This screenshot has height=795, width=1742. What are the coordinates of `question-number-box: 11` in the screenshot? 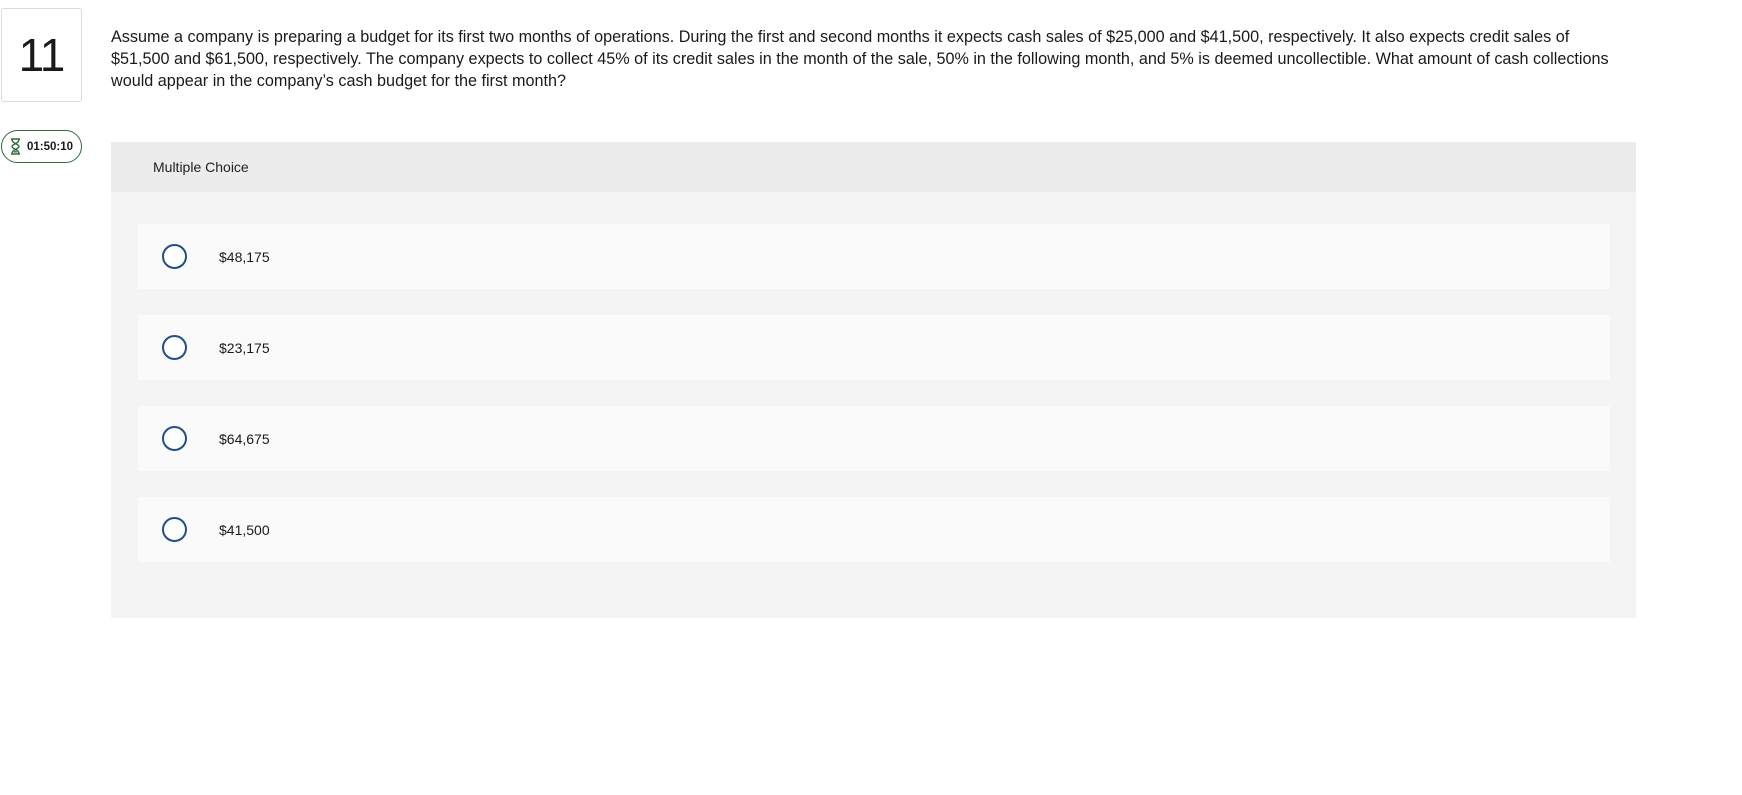 It's located at (41, 55).